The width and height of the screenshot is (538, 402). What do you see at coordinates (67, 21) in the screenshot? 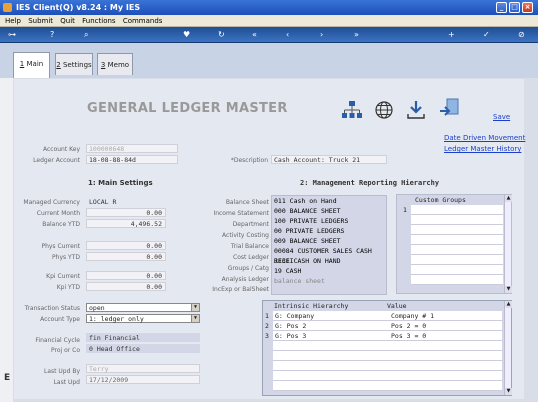
I see `menu-quit: Quit` at bounding box center [67, 21].